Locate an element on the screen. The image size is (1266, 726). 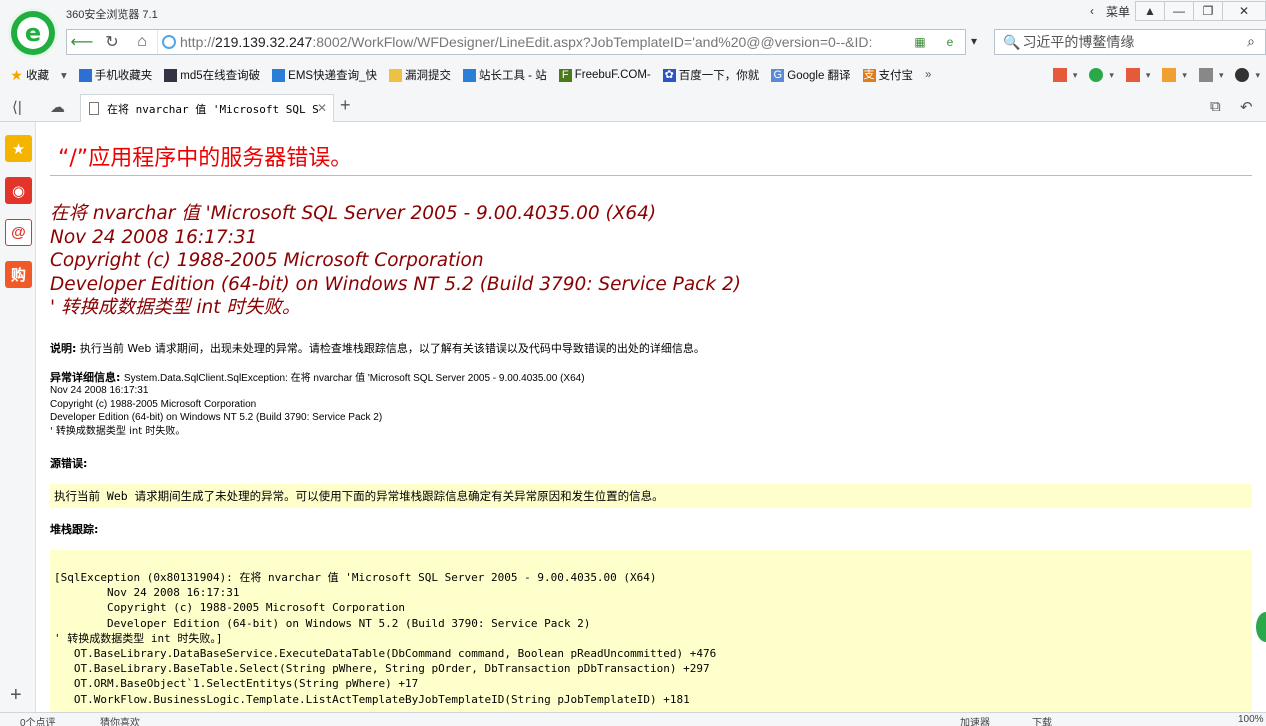
exception-label: 异常详细信息: is located at coordinates (85, 377).